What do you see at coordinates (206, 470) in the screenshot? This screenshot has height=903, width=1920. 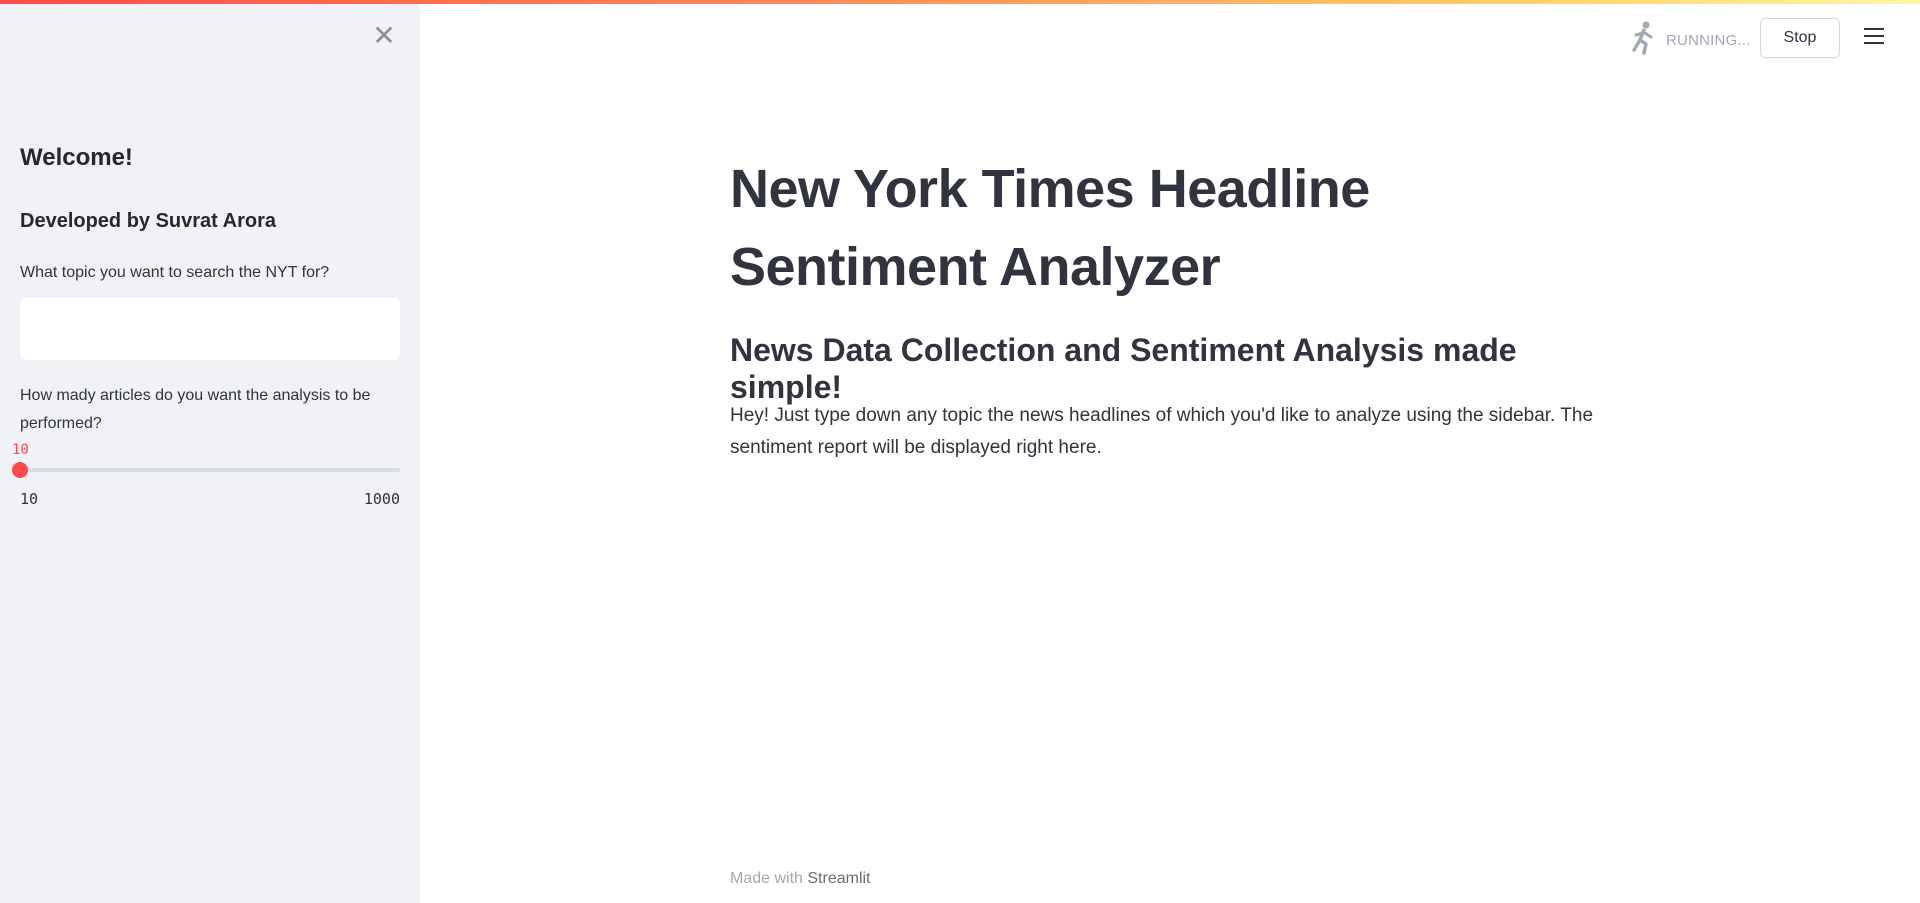 I see `articles-slider` at bounding box center [206, 470].